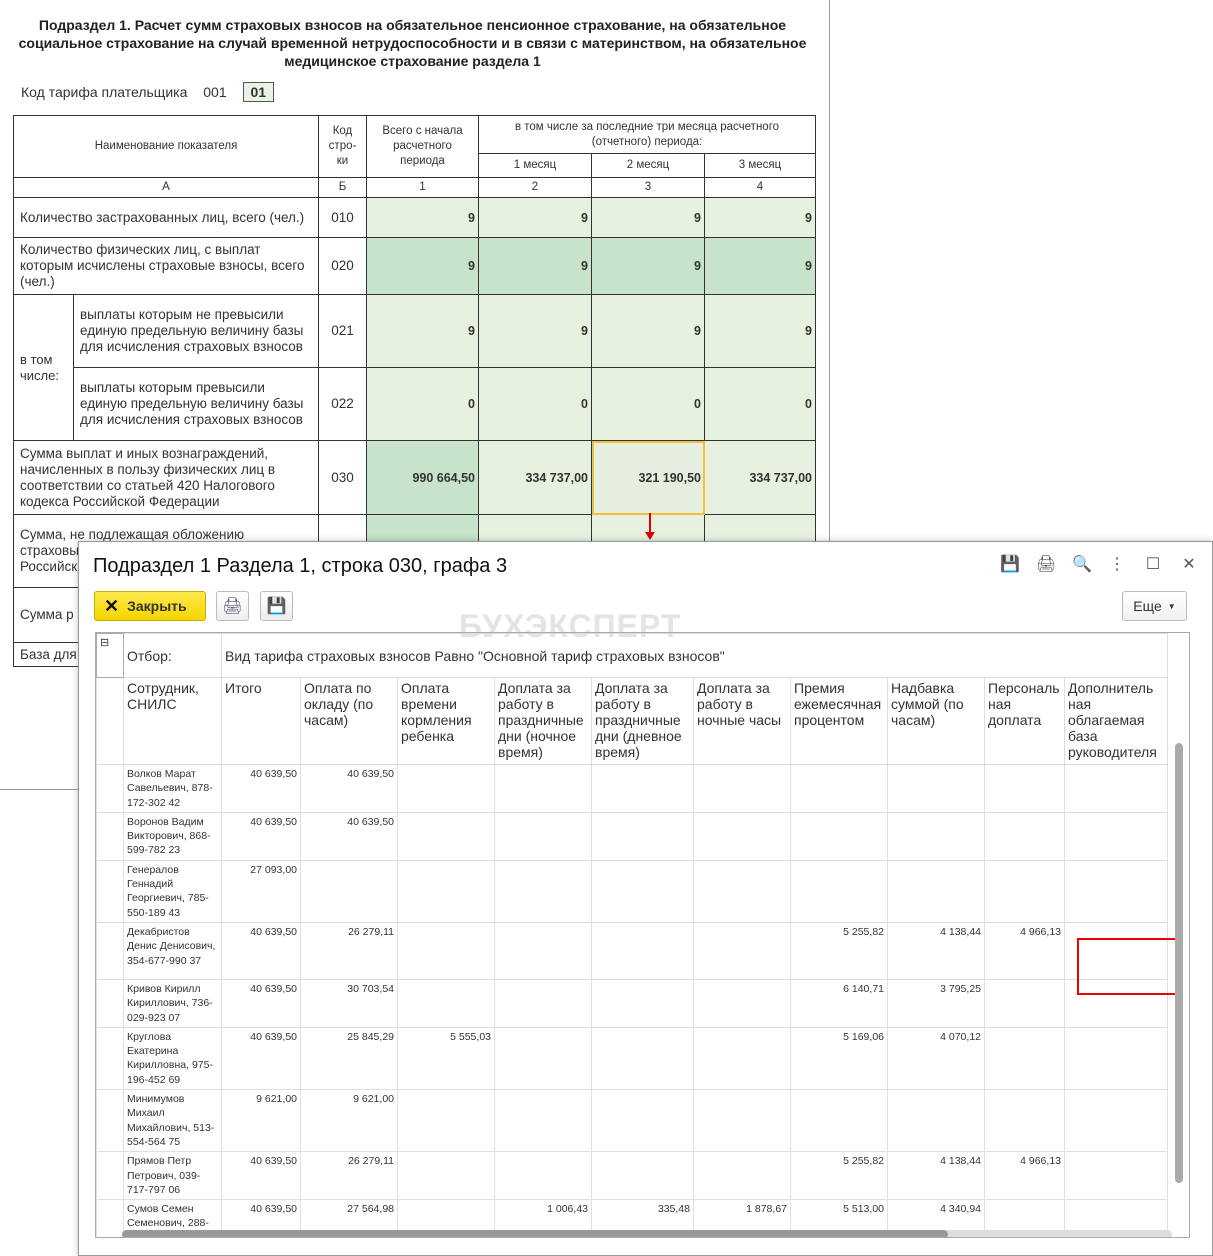 Image resolution: width=1213 pixels, height=1256 pixels. Describe the element at coordinates (172, 788) in the screenshot. I see `employee-cell: Волков Марат Савельевич, 878-172-302 42` at that location.